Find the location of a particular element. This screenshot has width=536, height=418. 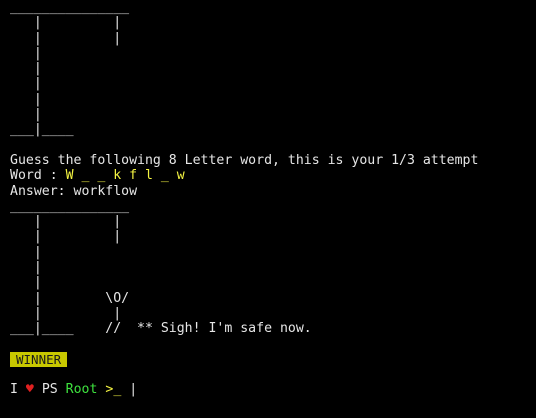

answer-line: Answer: workflow is located at coordinates (270, 191).